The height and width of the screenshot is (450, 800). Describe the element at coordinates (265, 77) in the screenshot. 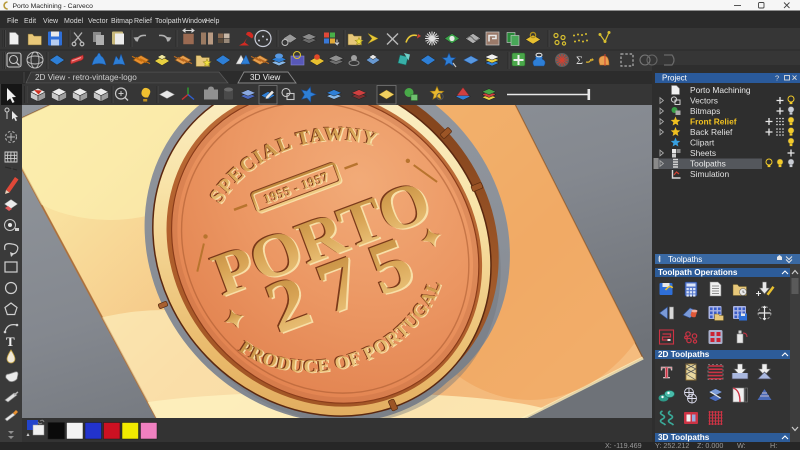

I see `svg-text: 3D View` at that location.